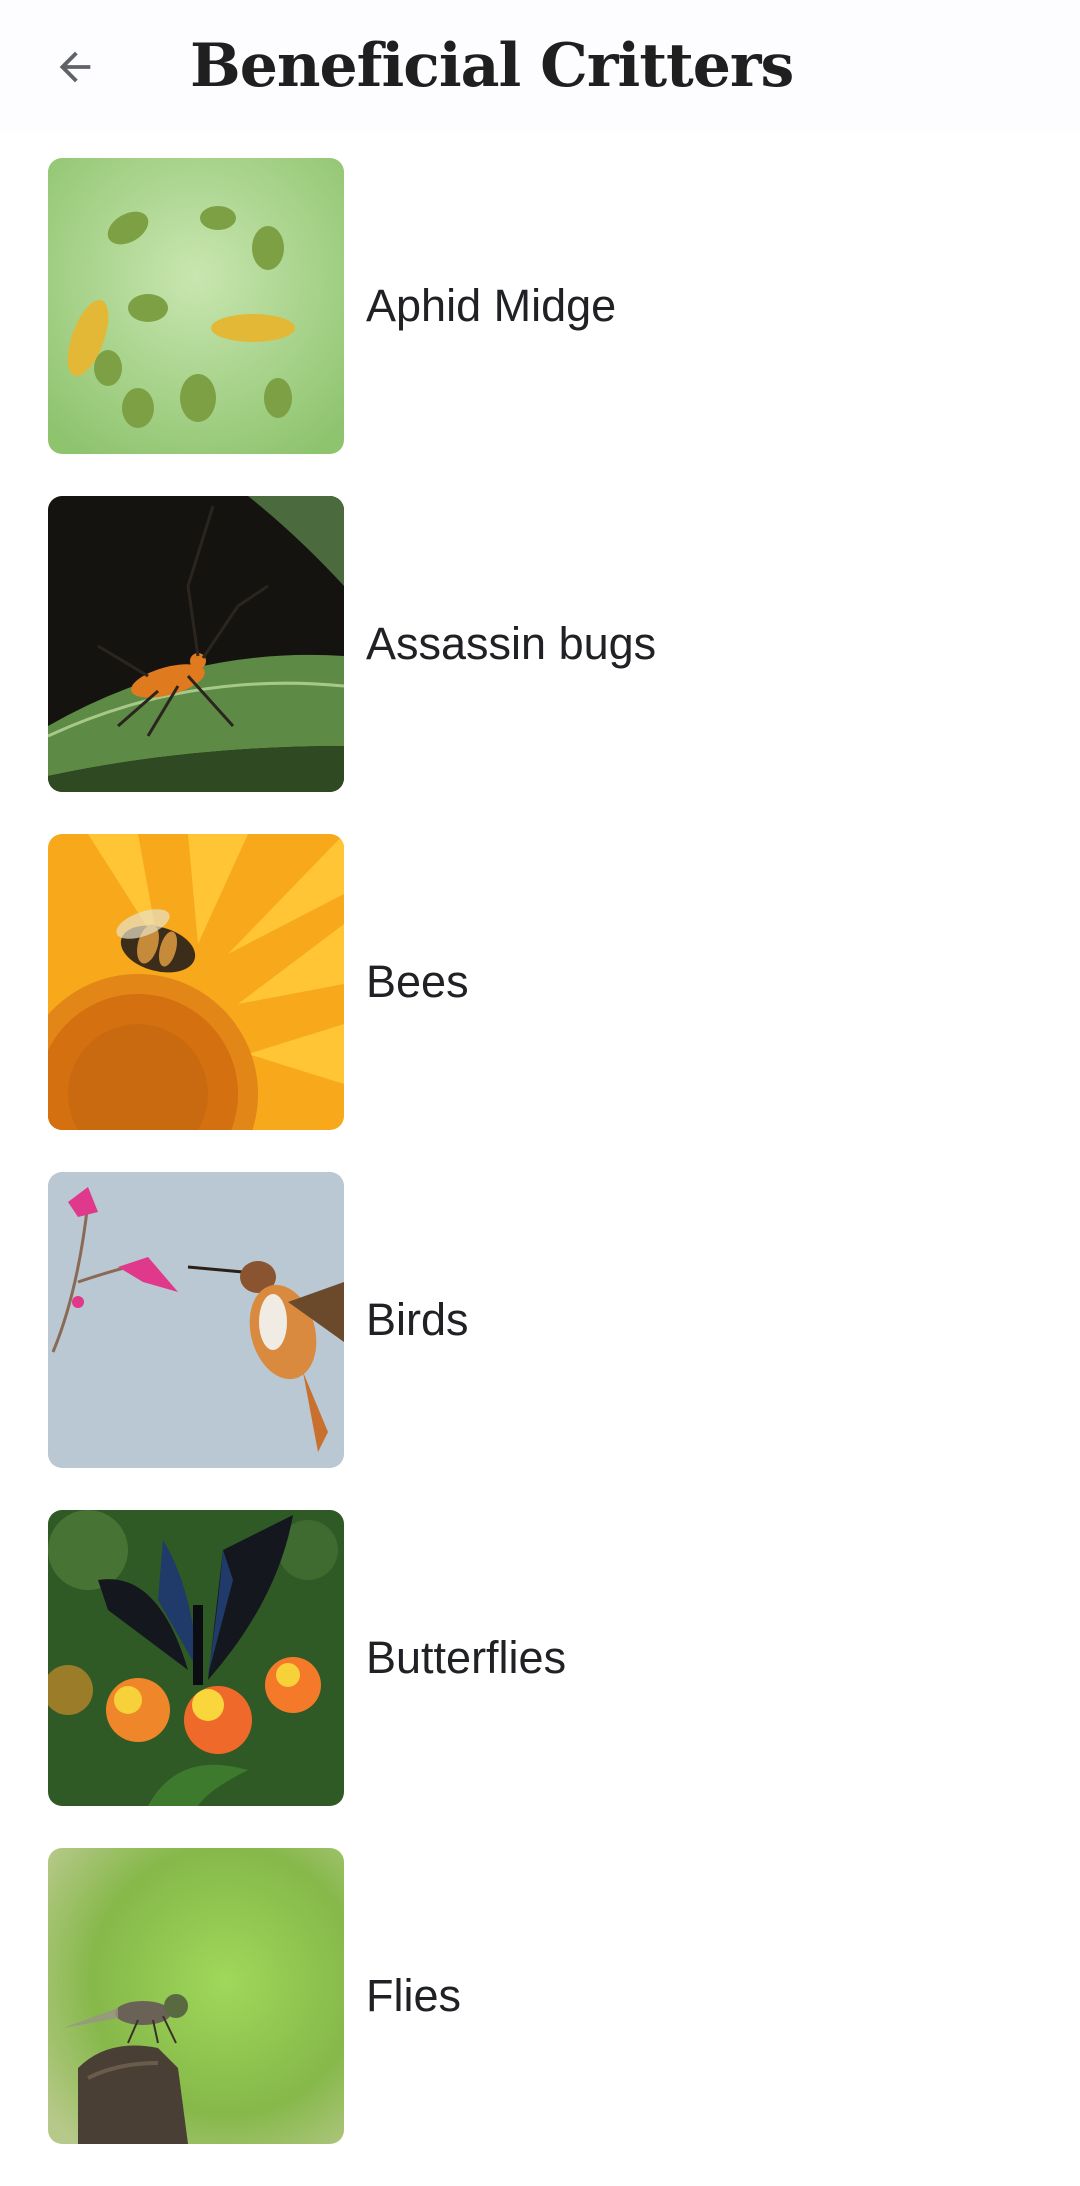 The image size is (1080, 2186). What do you see at coordinates (196, 306) in the screenshot?
I see `aphid-midge-photo` at bounding box center [196, 306].